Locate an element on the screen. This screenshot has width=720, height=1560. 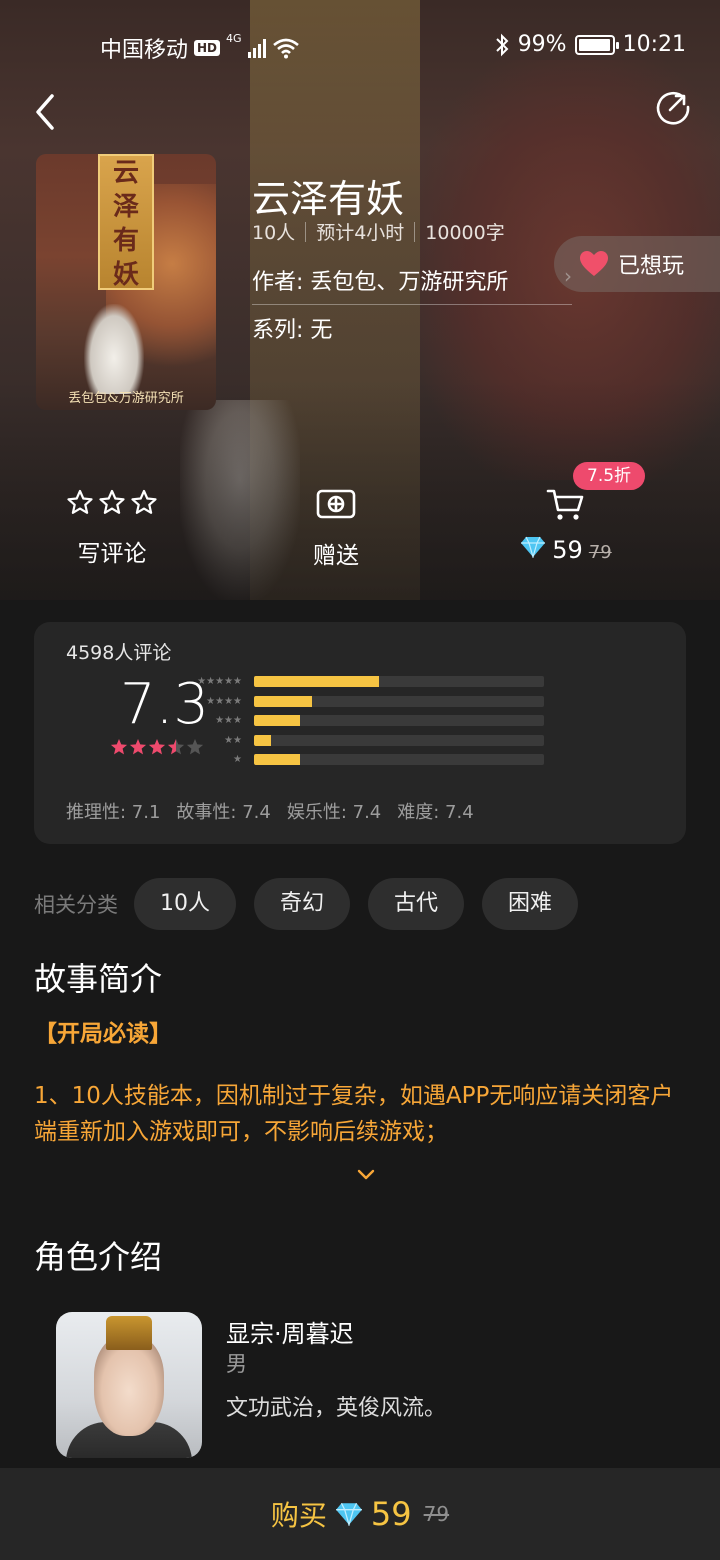
discount-badge: 7.5折 is located at coordinates (609, 476).